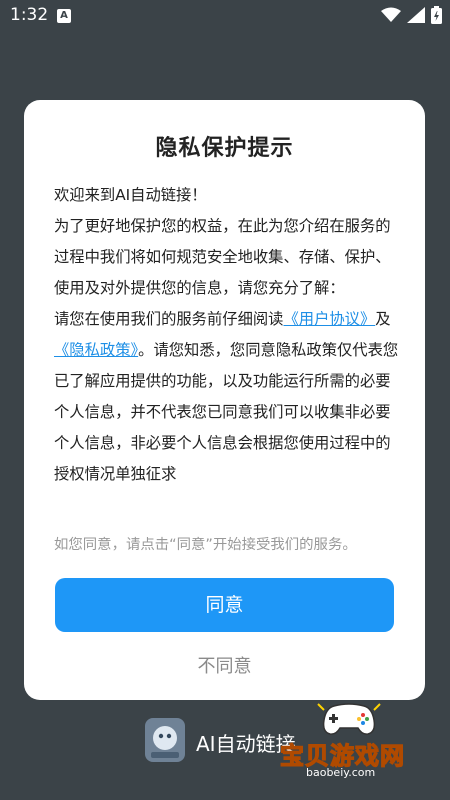 The width and height of the screenshot is (450, 800). Describe the element at coordinates (224, 665) in the screenshot. I see `disagree-button: 不同意` at that location.